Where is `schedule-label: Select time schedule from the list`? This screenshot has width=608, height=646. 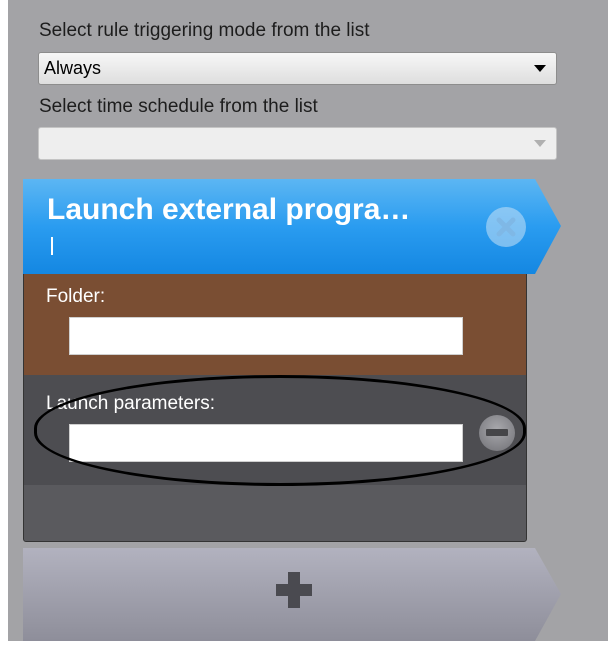
schedule-label: Select time schedule from the list is located at coordinates (178, 106).